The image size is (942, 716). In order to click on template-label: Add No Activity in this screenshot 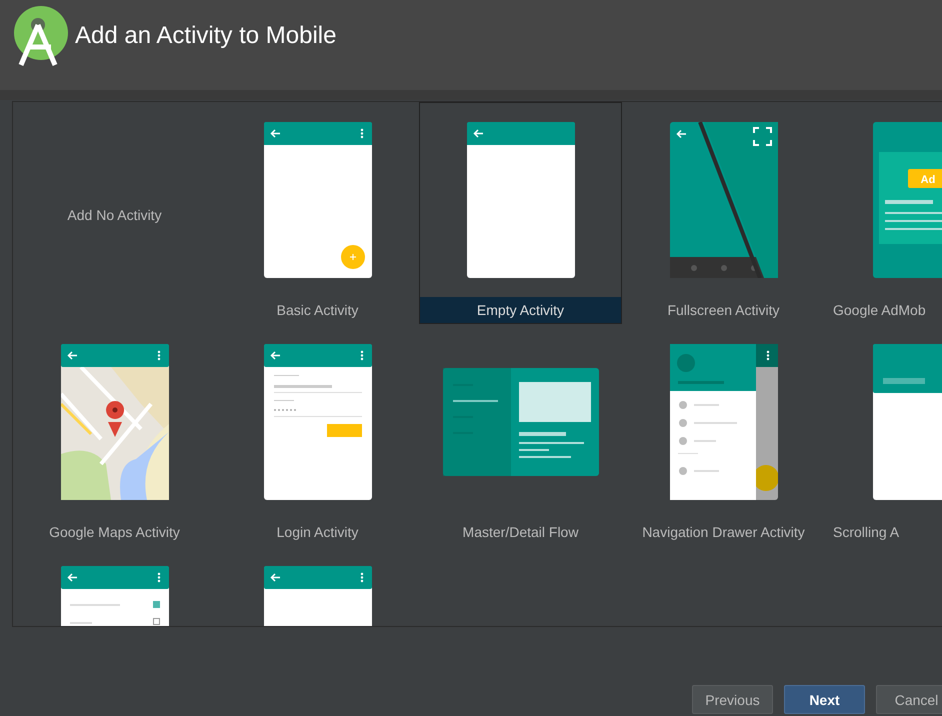, I will do `click(114, 215)`.